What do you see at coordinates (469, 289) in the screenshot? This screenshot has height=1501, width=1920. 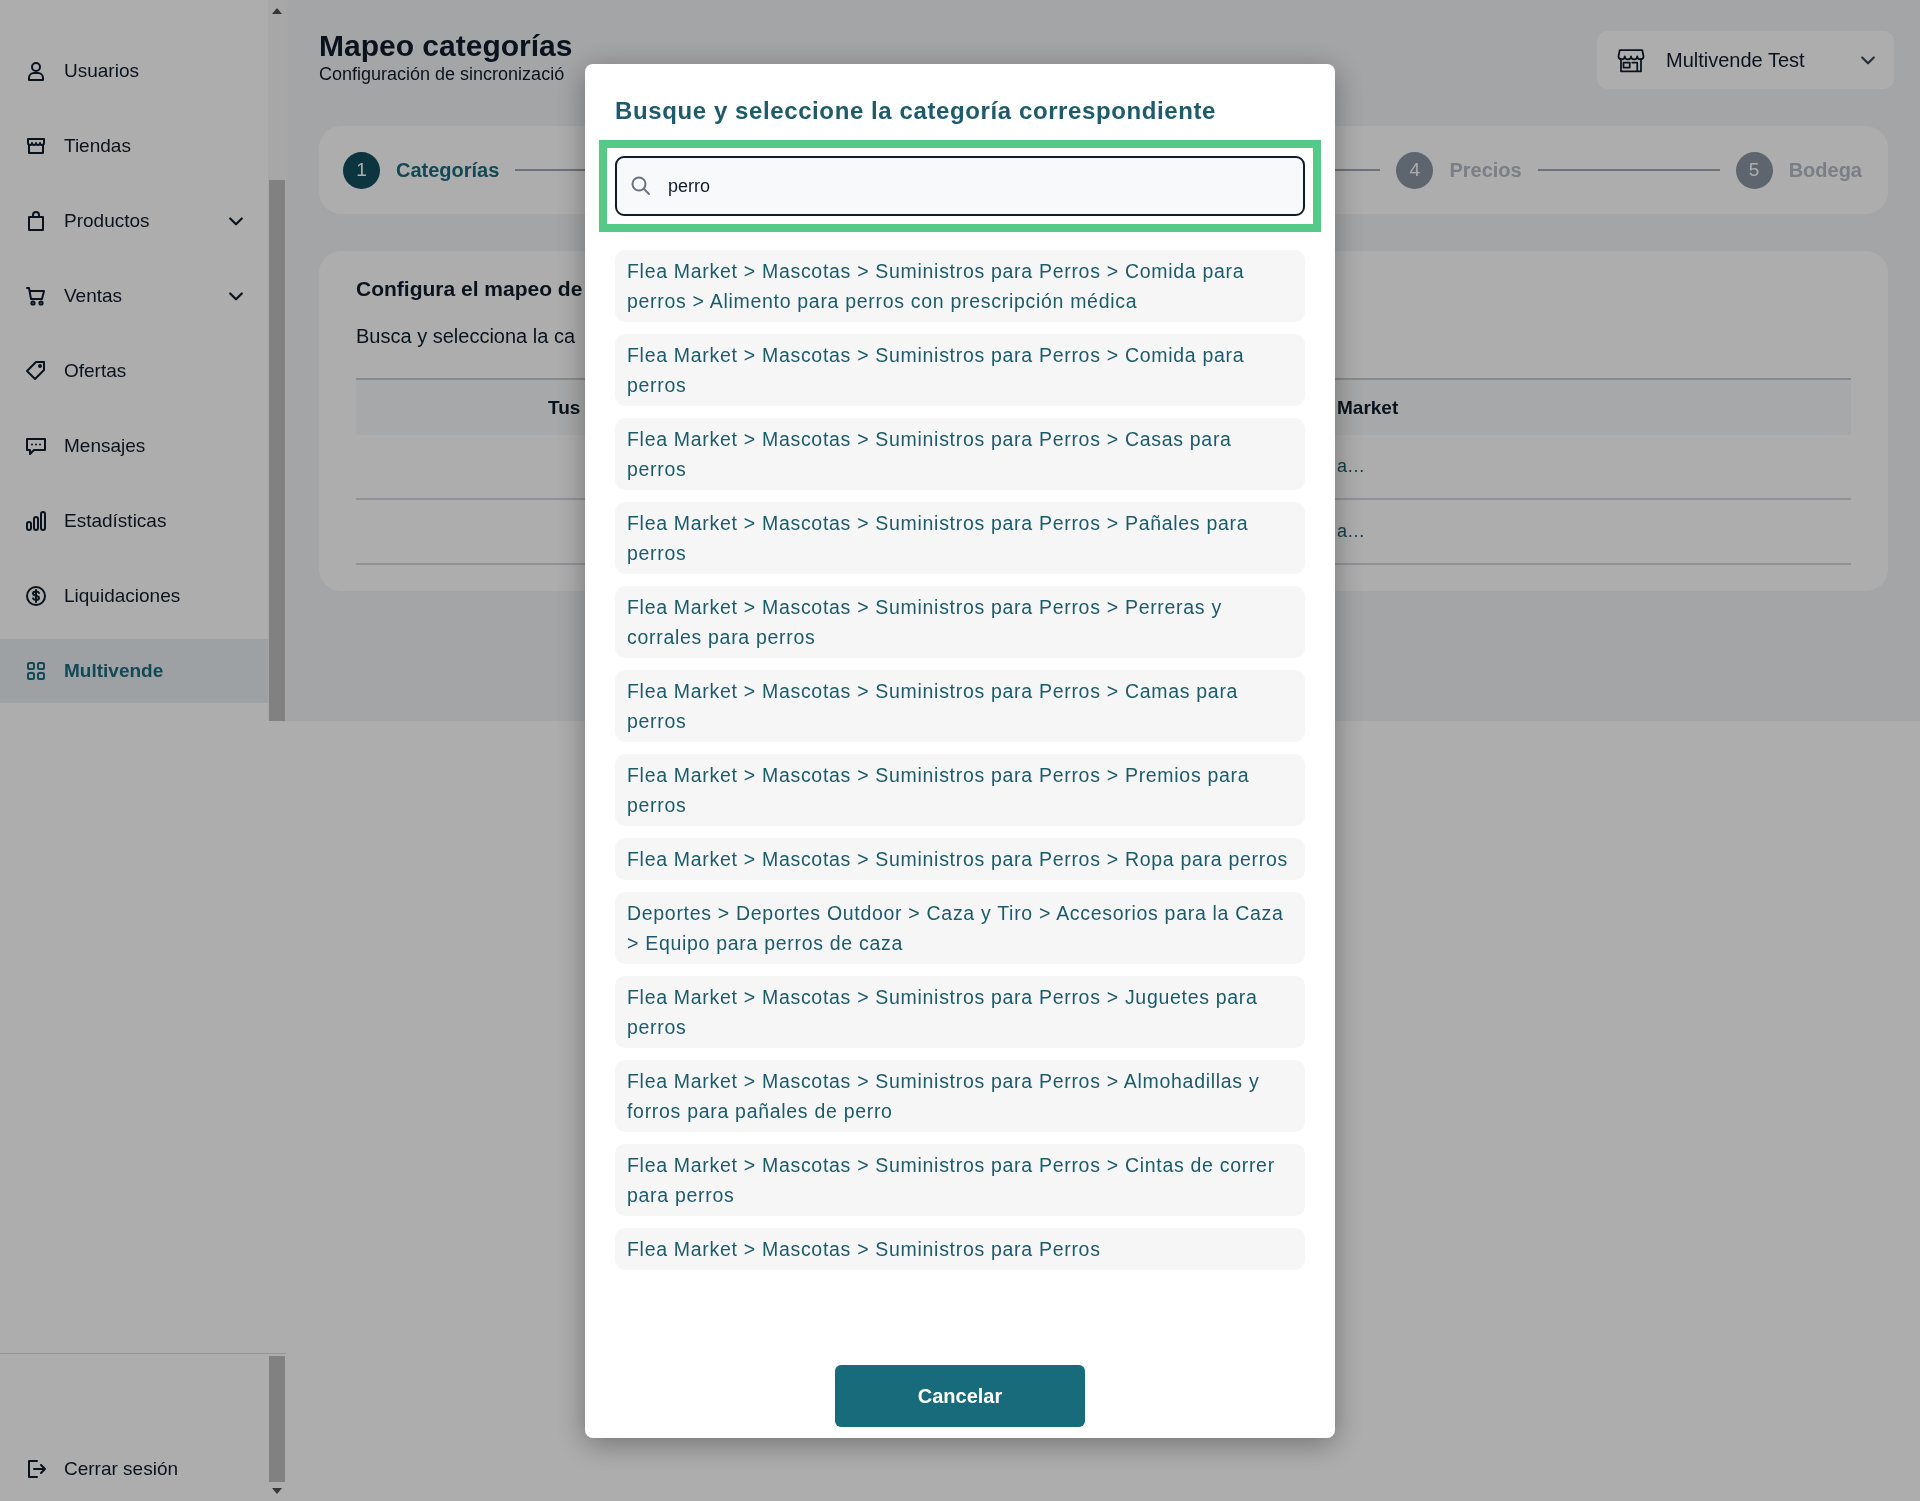 I see `card-title: Configura el mapeo de` at bounding box center [469, 289].